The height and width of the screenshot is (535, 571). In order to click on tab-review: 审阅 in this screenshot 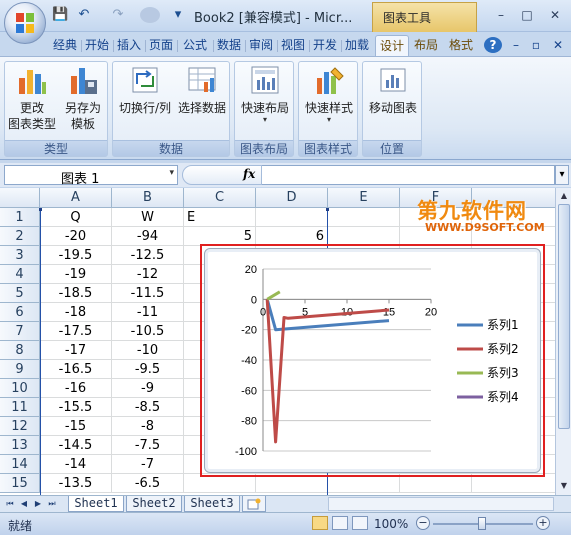, I will do `click(261, 45)`.